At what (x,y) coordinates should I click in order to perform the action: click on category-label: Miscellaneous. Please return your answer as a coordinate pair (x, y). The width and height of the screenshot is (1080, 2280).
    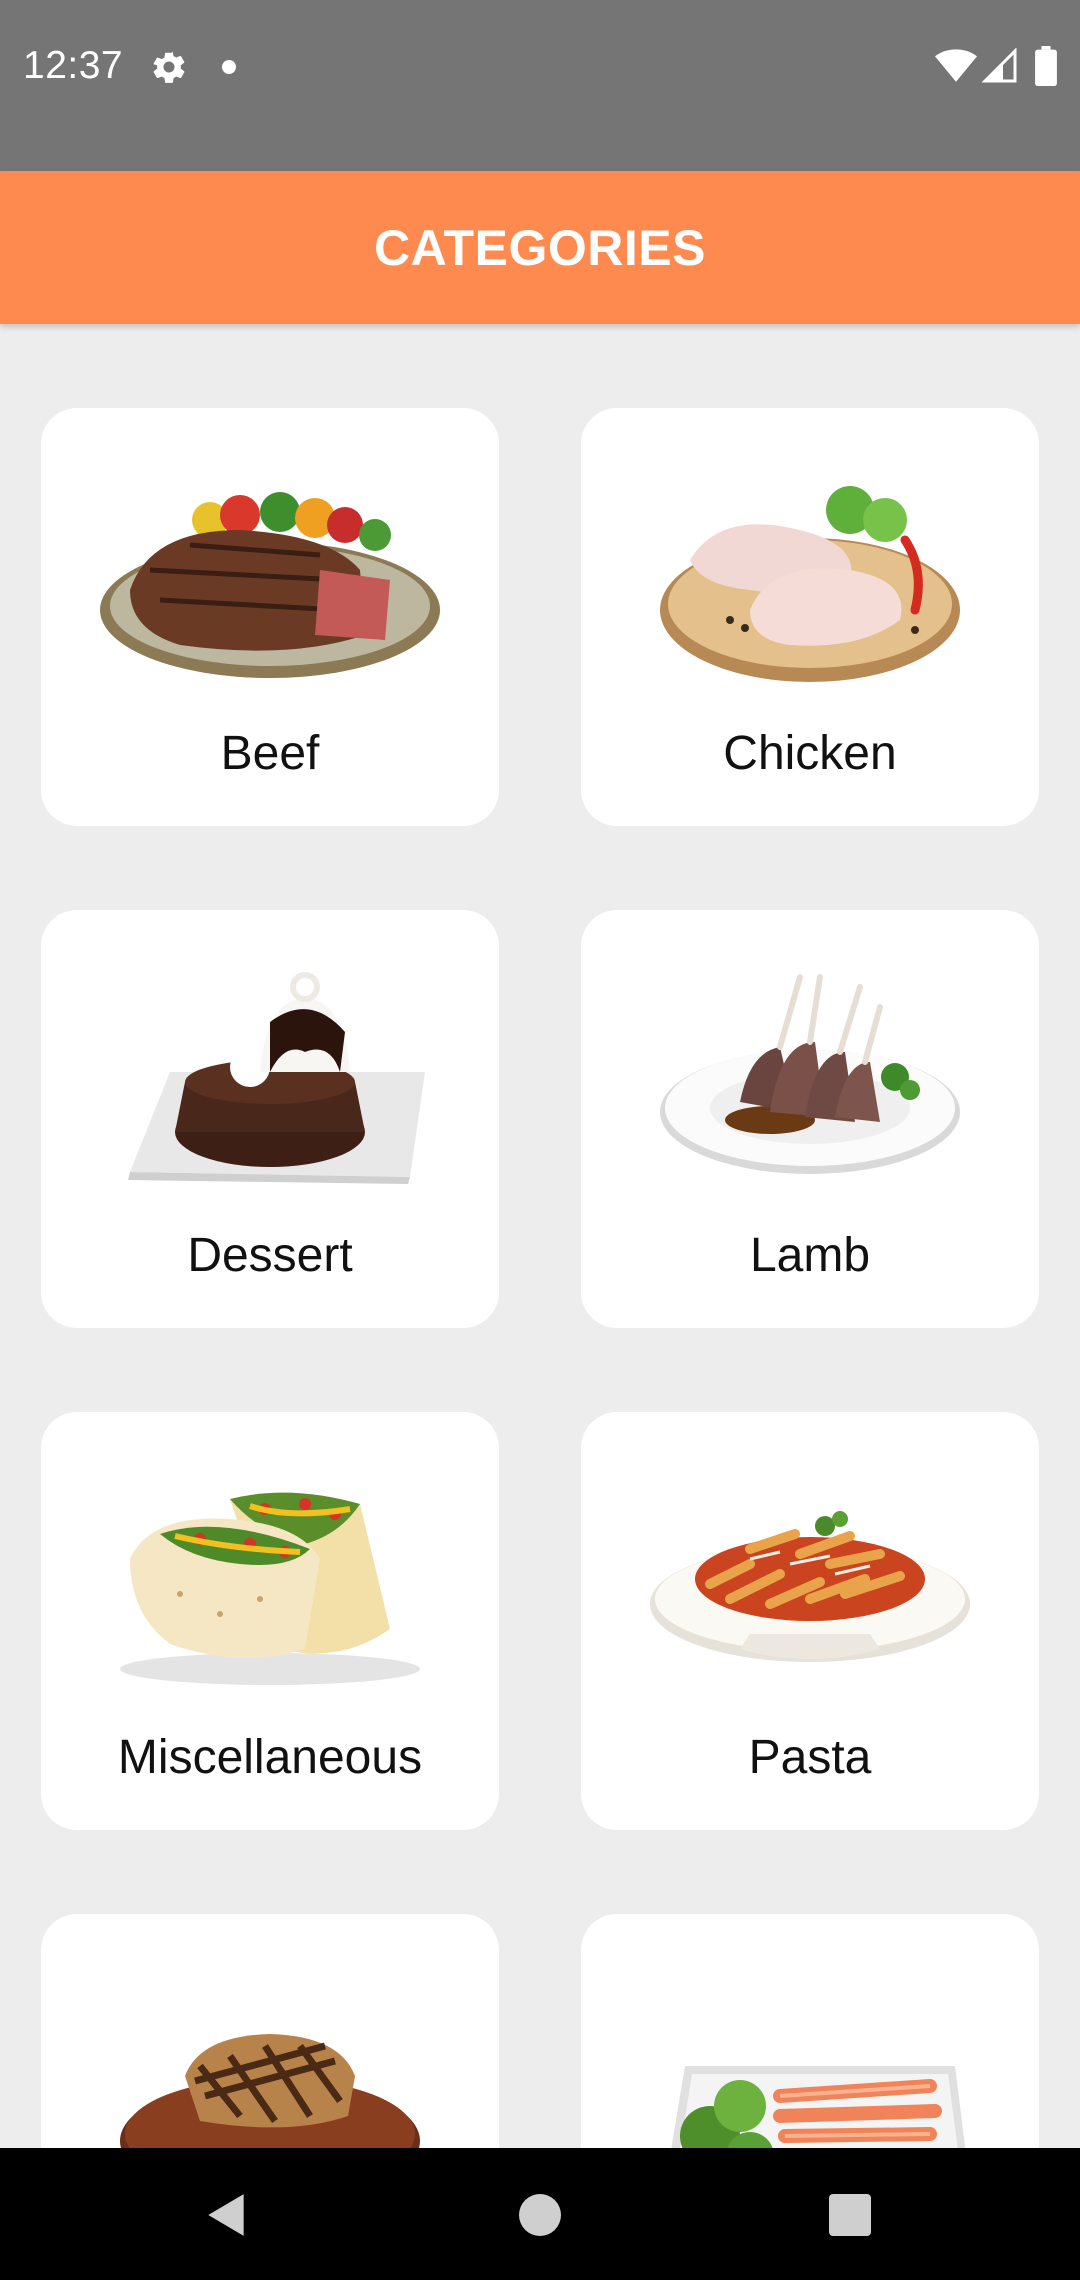
    Looking at the image, I should click on (270, 1757).